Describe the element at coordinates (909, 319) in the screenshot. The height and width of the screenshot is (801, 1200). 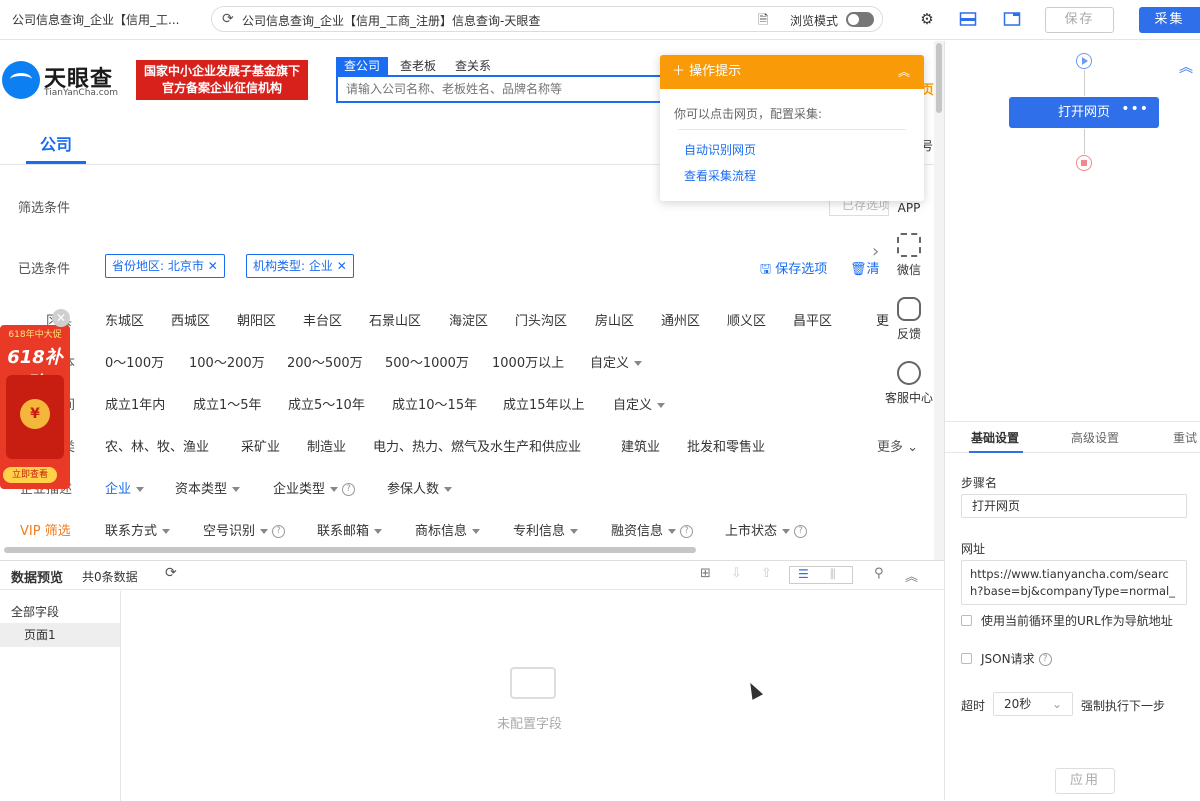
I see `feedback-tool: 反馈` at that location.